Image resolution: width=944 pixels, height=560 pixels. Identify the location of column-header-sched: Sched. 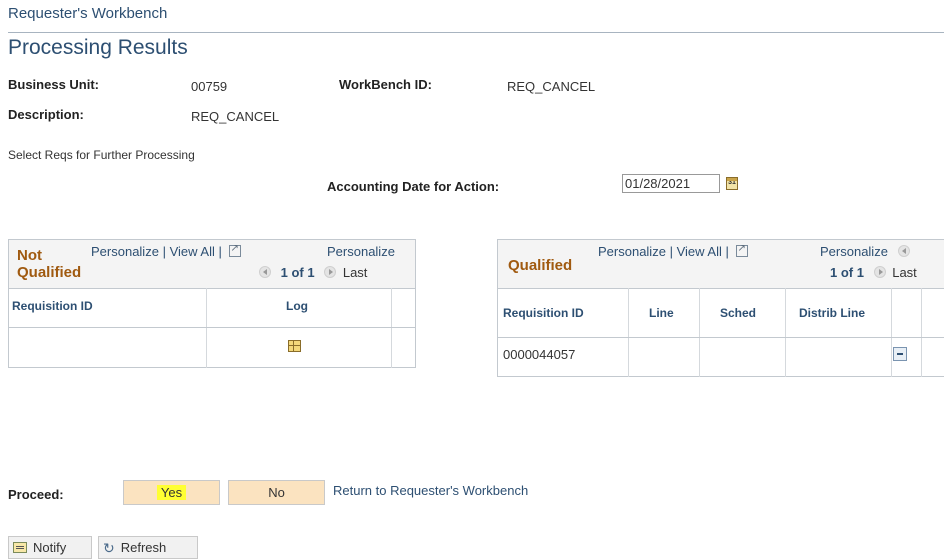
(738, 313).